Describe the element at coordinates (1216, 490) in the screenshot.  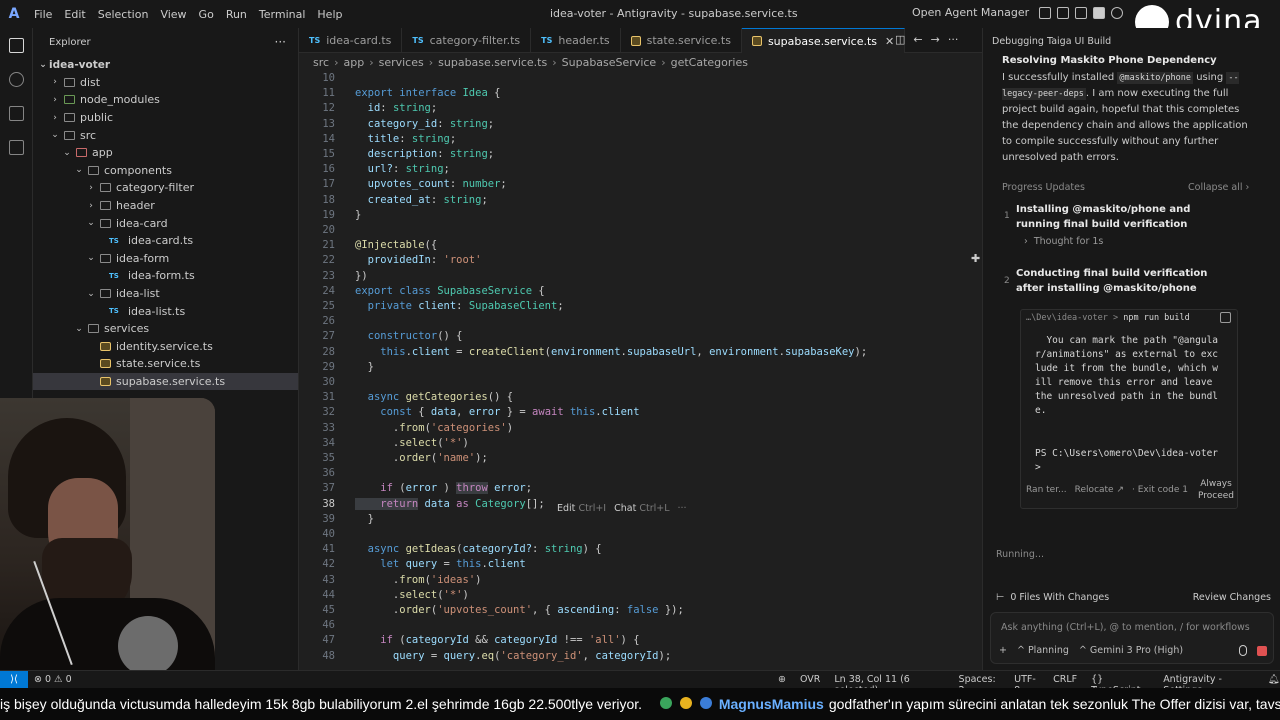
I see `always-proceed-button: Always Proceed` at that location.